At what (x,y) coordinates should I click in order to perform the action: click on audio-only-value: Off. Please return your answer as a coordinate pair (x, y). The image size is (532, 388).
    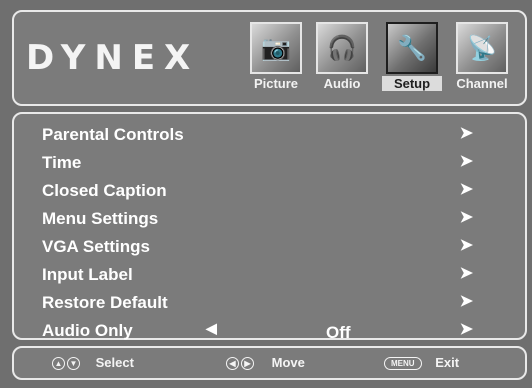
    Looking at the image, I should click on (338, 332).